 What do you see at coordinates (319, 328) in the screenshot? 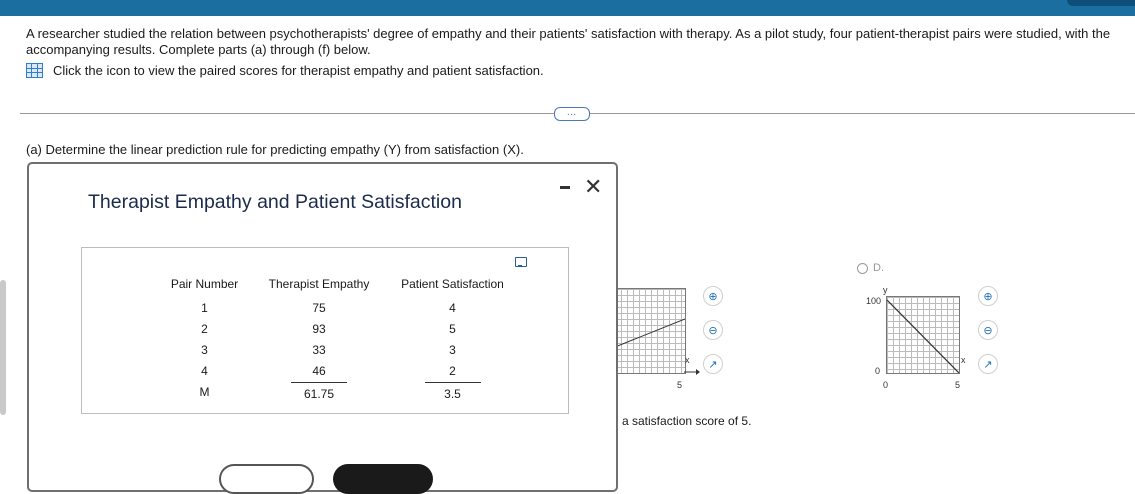
I see `empathy-cell: 93` at bounding box center [319, 328].